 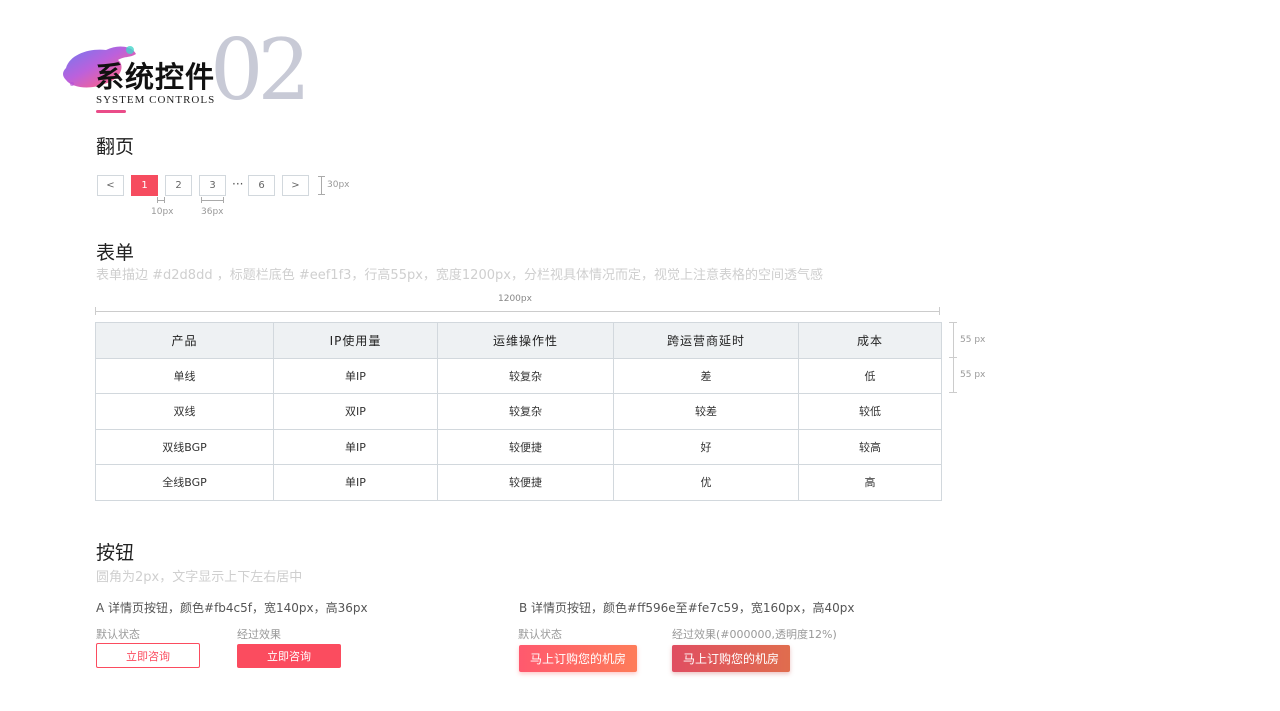 I want to click on table-header-cell: 产品, so click(x=184, y=340).